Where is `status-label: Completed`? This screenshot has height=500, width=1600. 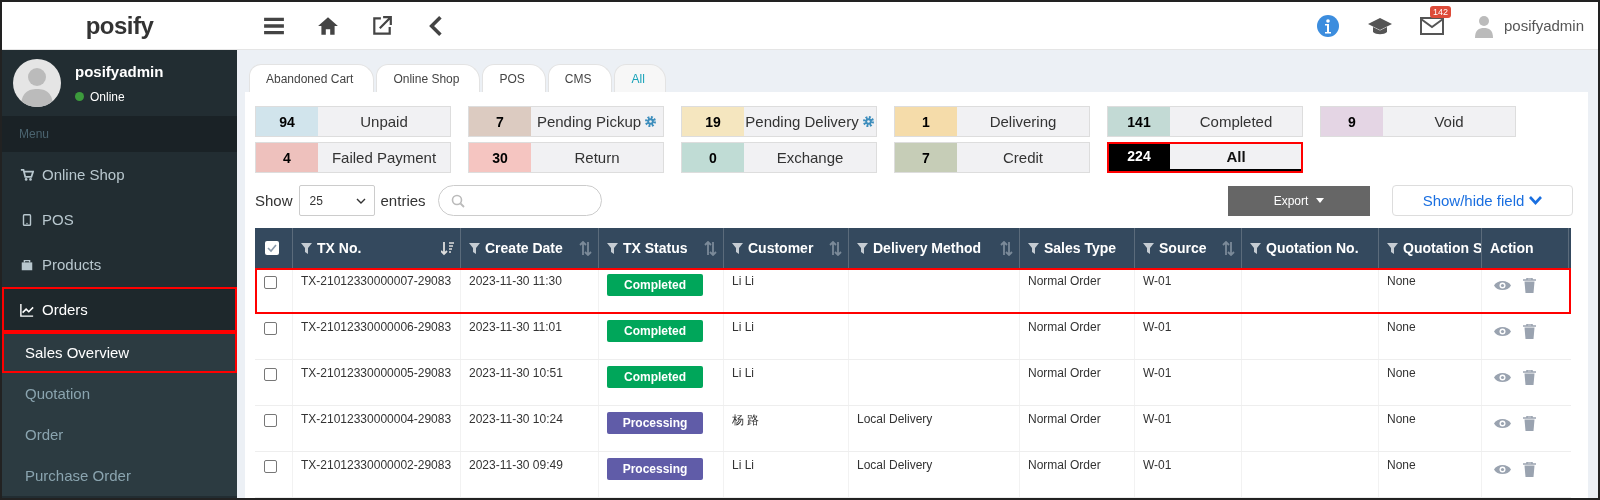
status-label: Completed is located at coordinates (1236, 121).